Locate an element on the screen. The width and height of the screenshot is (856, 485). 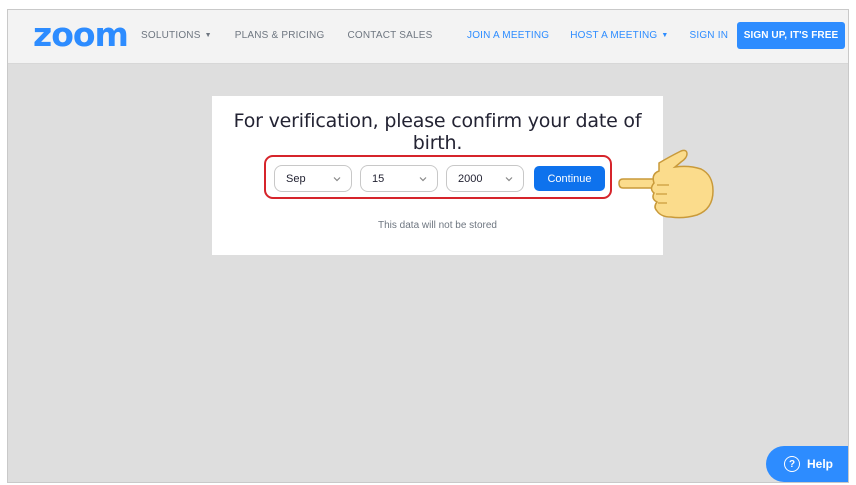
nav-join-meeting: JOIN A MEETING is located at coordinates (508, 36).